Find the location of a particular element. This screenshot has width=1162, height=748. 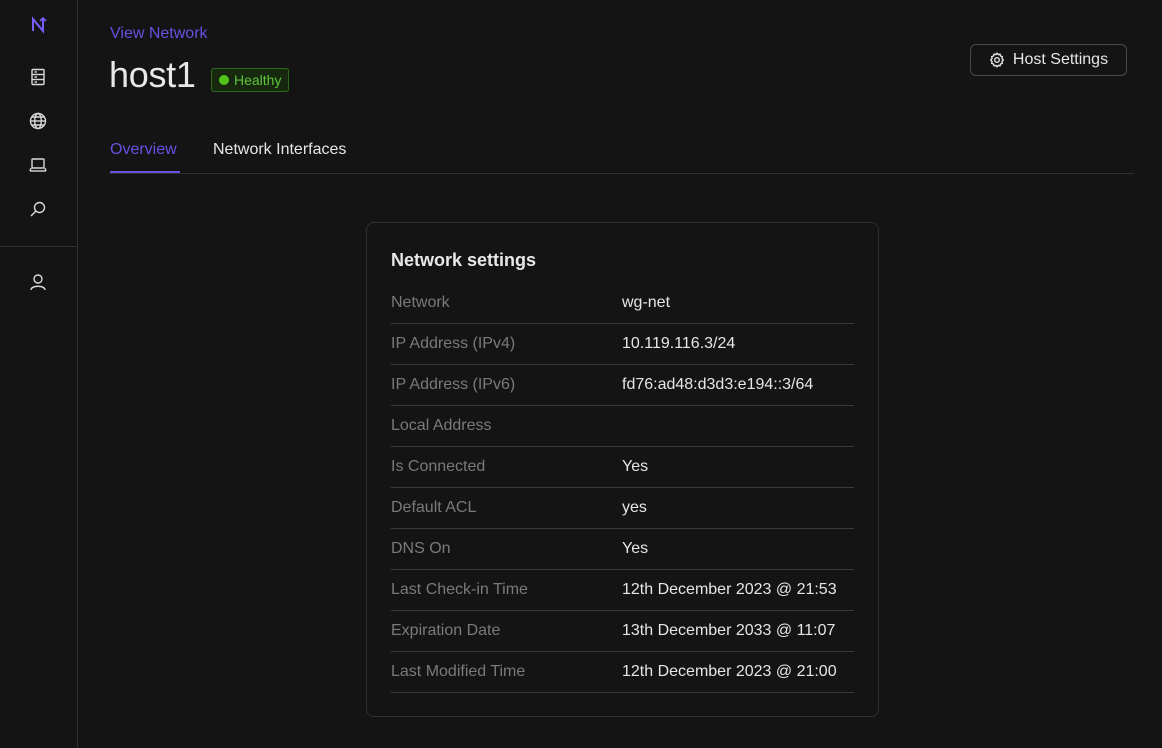

host-settings-button: Host Settings is located at coordinates (1048, 60).